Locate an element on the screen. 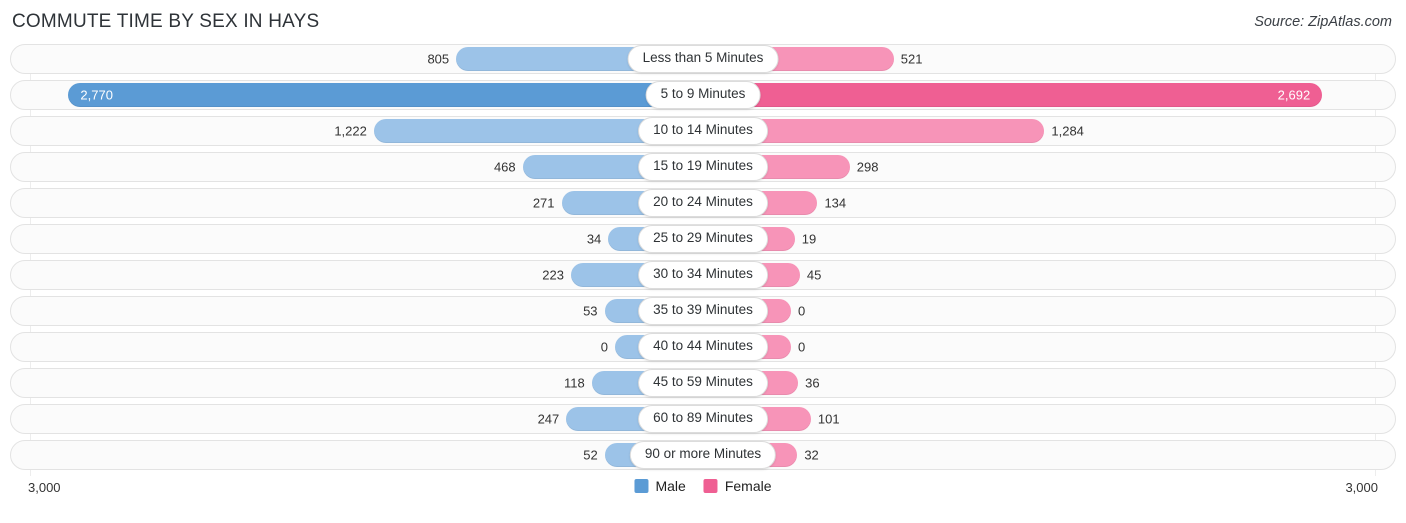  bar-value-male: 468 is located at coordinates (504, 167).